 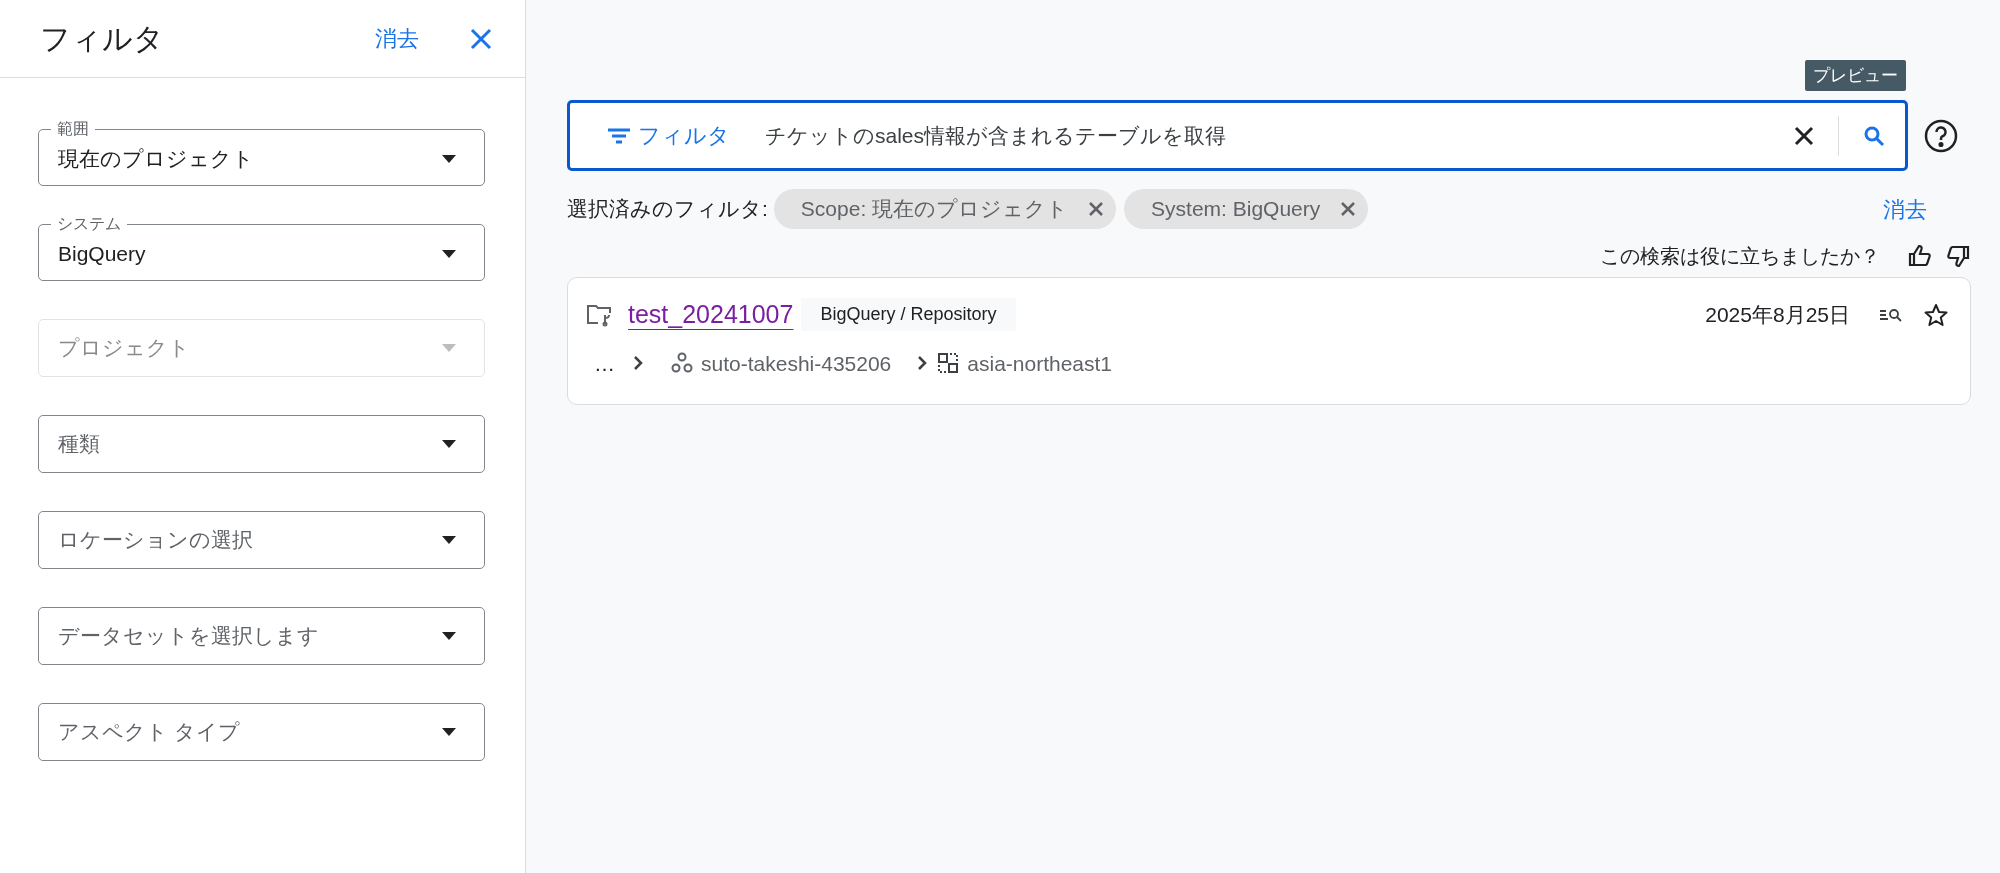 I want to click on folder-branch-icon, so click(x=600, y=314).